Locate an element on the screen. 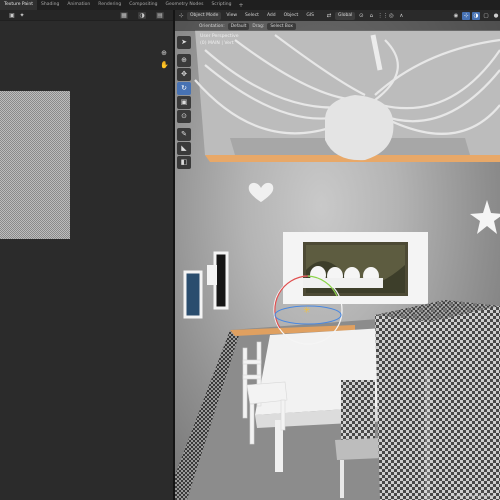  proportional-edit-icon: ◎ is located at coordinates (391, 16).